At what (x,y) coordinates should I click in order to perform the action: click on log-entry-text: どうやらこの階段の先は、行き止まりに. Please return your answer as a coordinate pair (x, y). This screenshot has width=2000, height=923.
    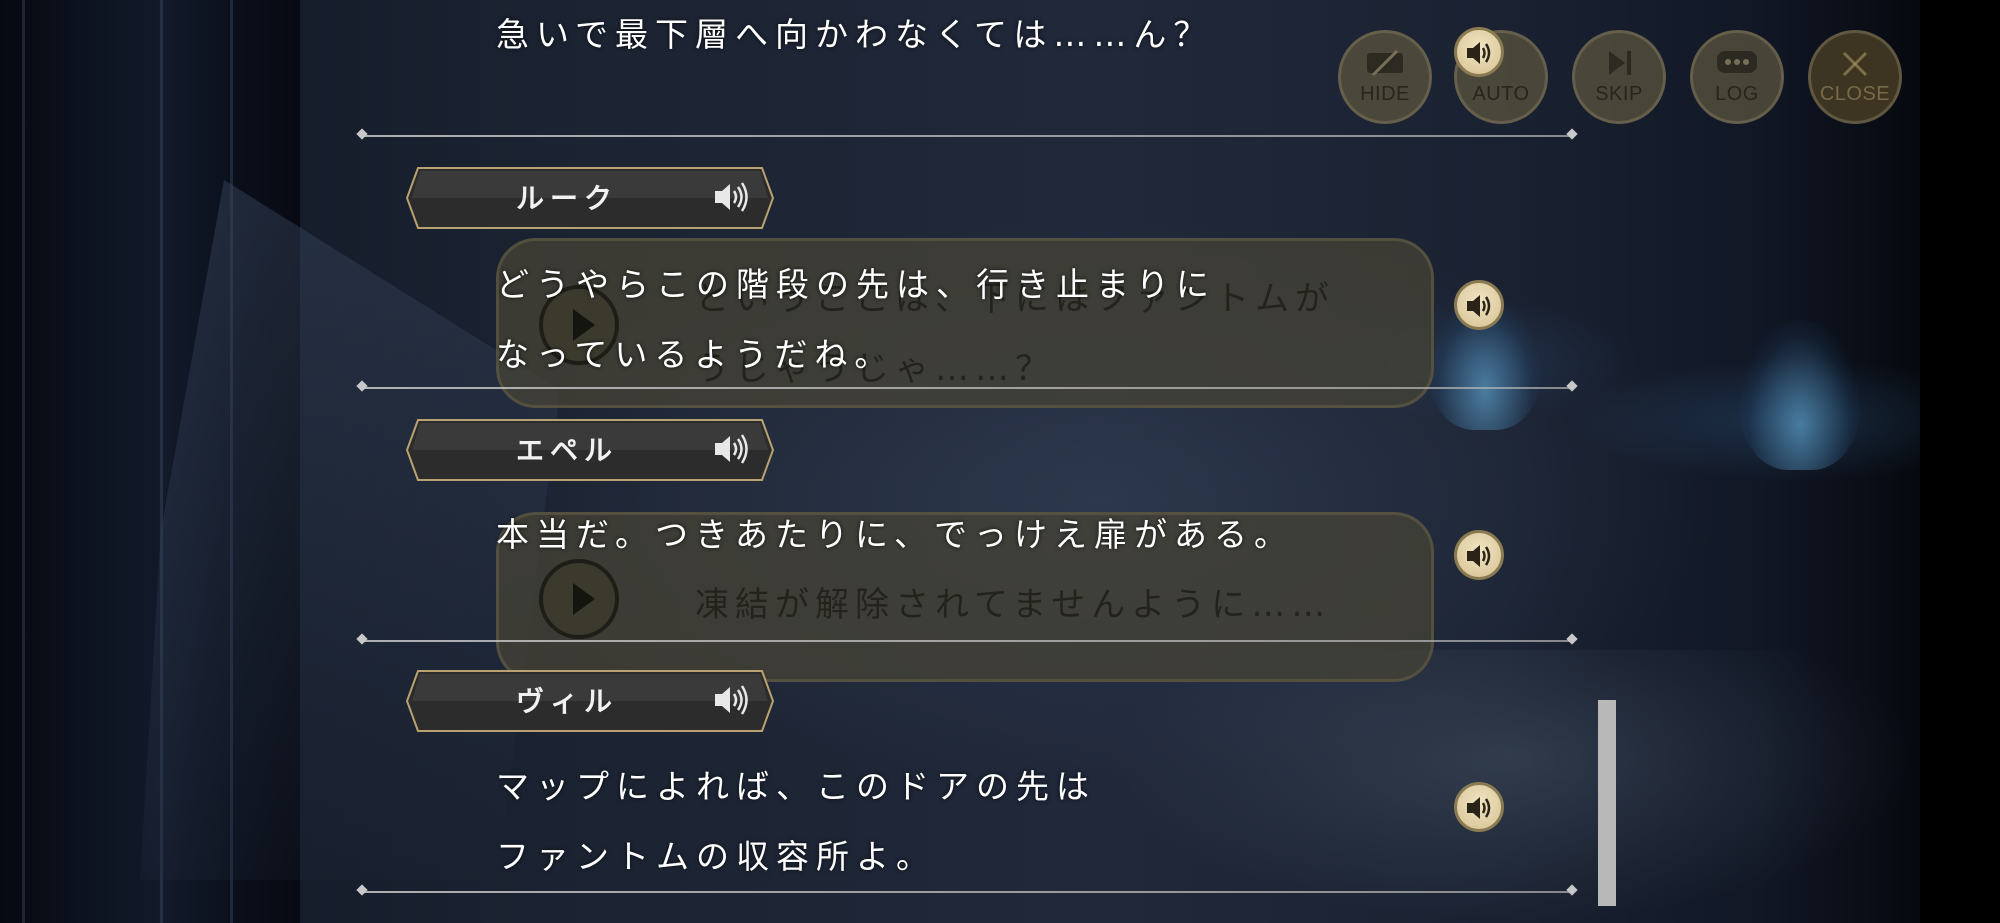
    Looking at the image, I should click on (856, 284).